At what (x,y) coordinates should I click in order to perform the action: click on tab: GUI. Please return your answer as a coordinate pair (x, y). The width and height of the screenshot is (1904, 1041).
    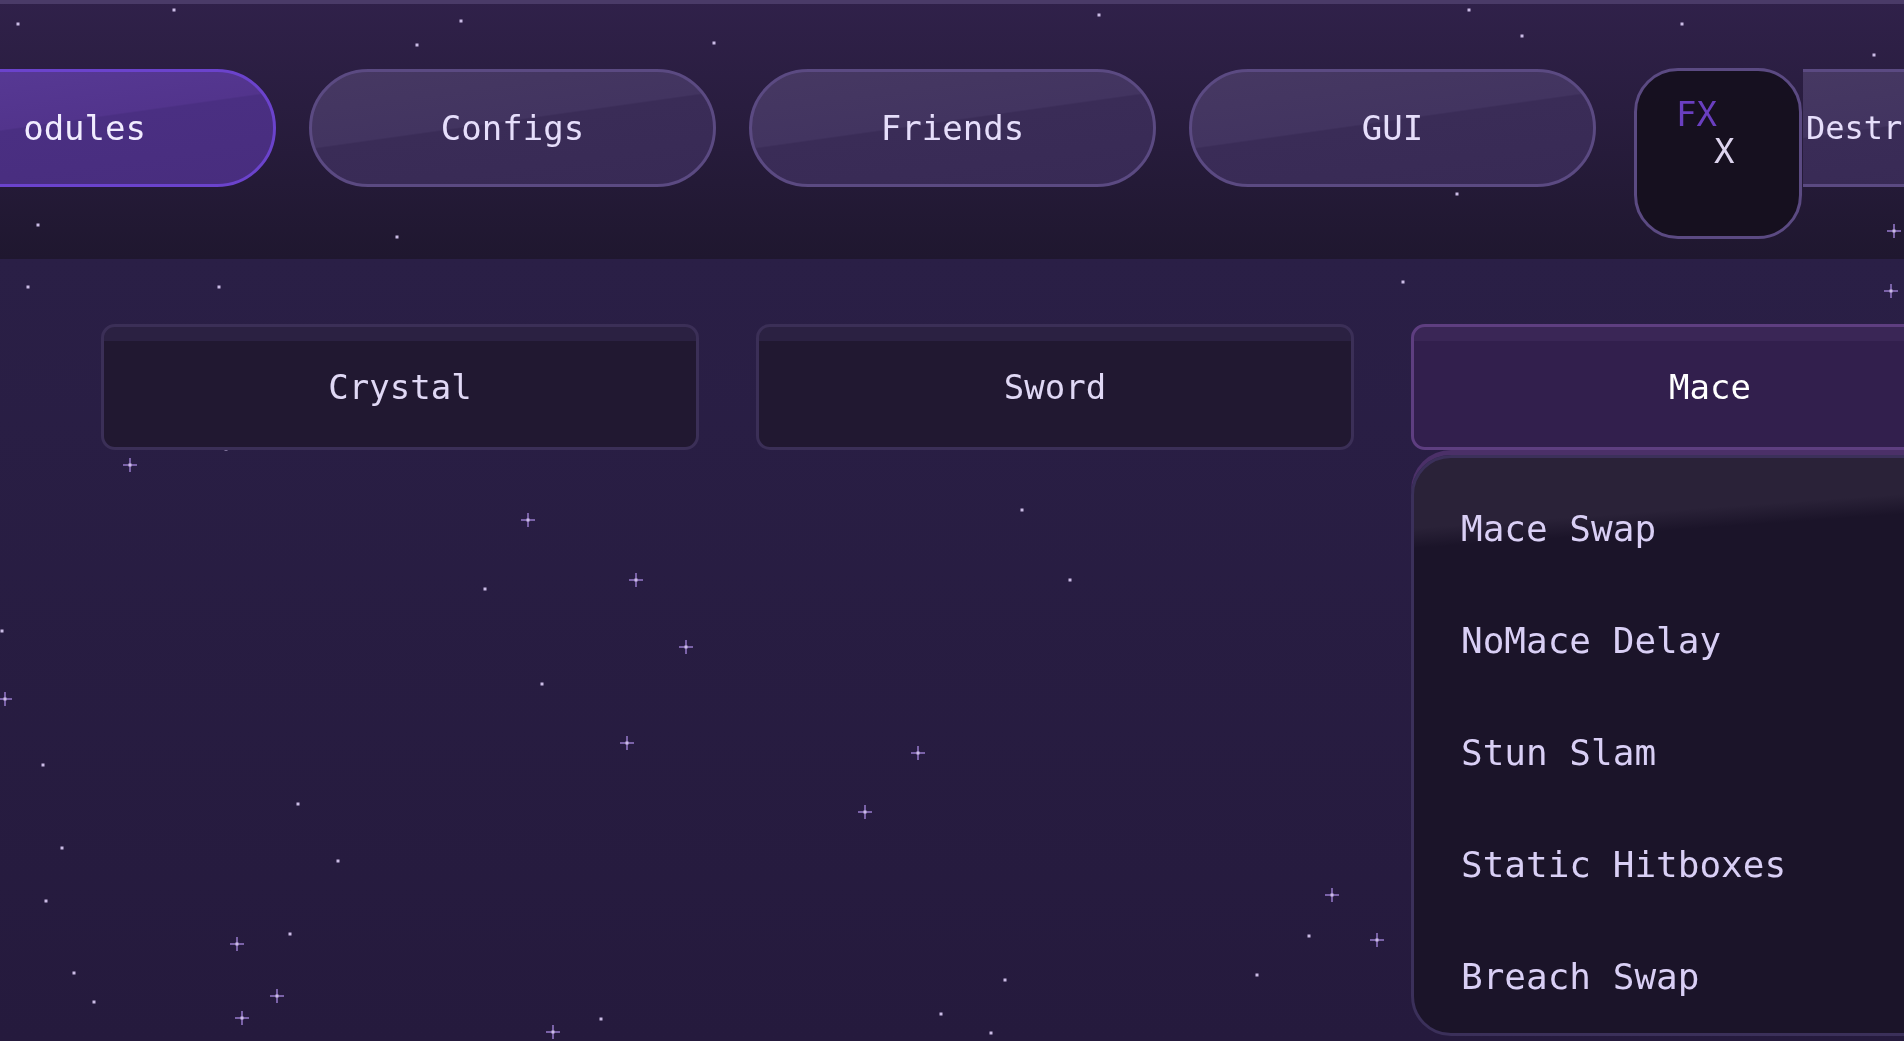
    Looking at the image, I should click on (1392, 128).